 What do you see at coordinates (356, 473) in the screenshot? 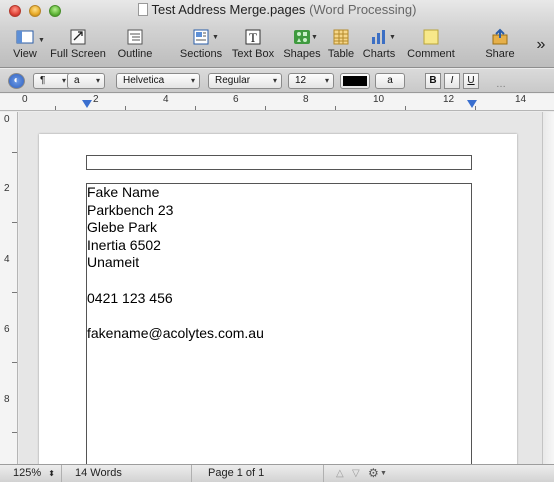
I see `next-page-icon: ▽` at bounding box center [356, 473].